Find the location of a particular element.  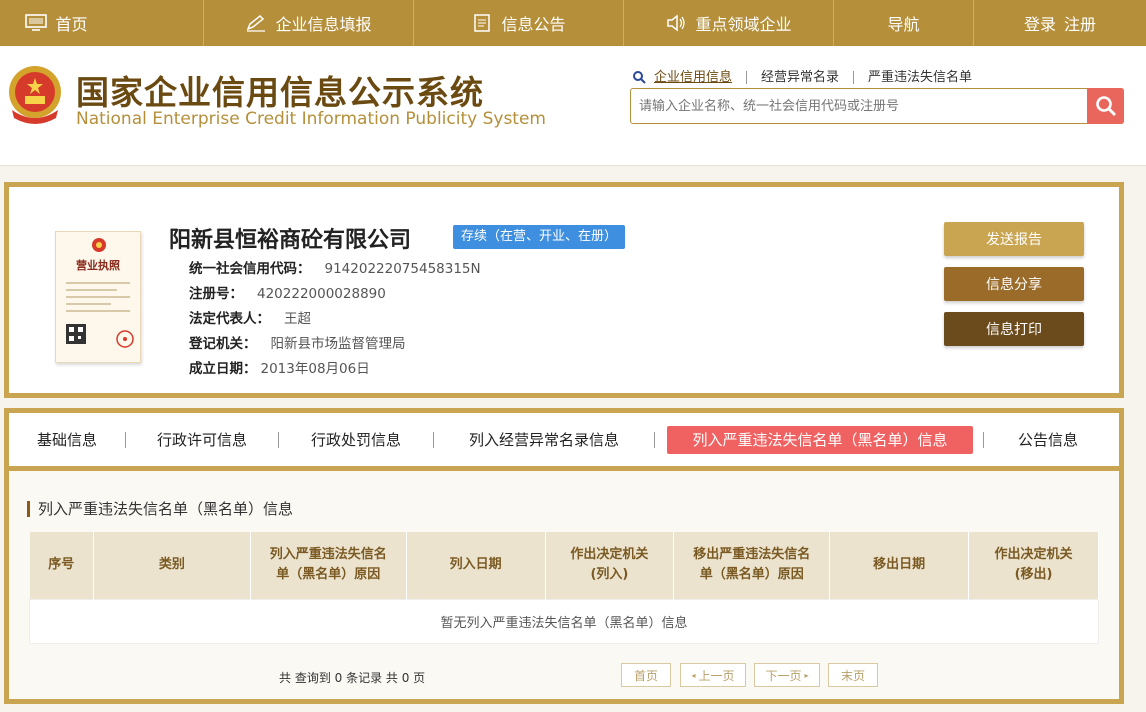

col-category: 类别 is located at coordinates (172, 565).